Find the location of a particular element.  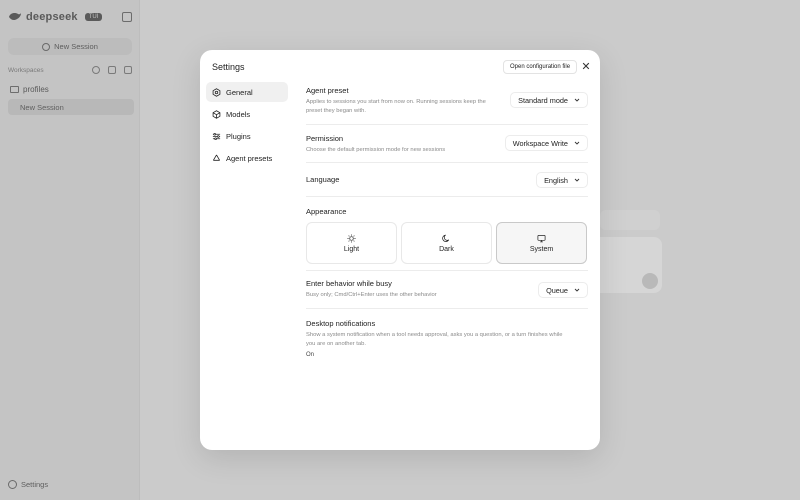

whale-logo-icon is located at coordinates (15, 17).